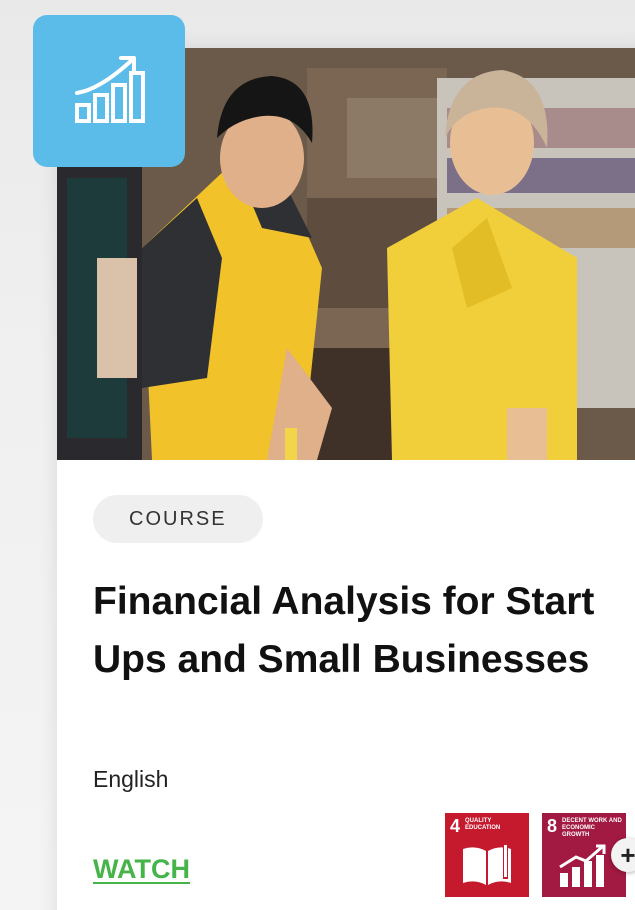  I want to click on watch-link: WATCH, so click(141, 869).